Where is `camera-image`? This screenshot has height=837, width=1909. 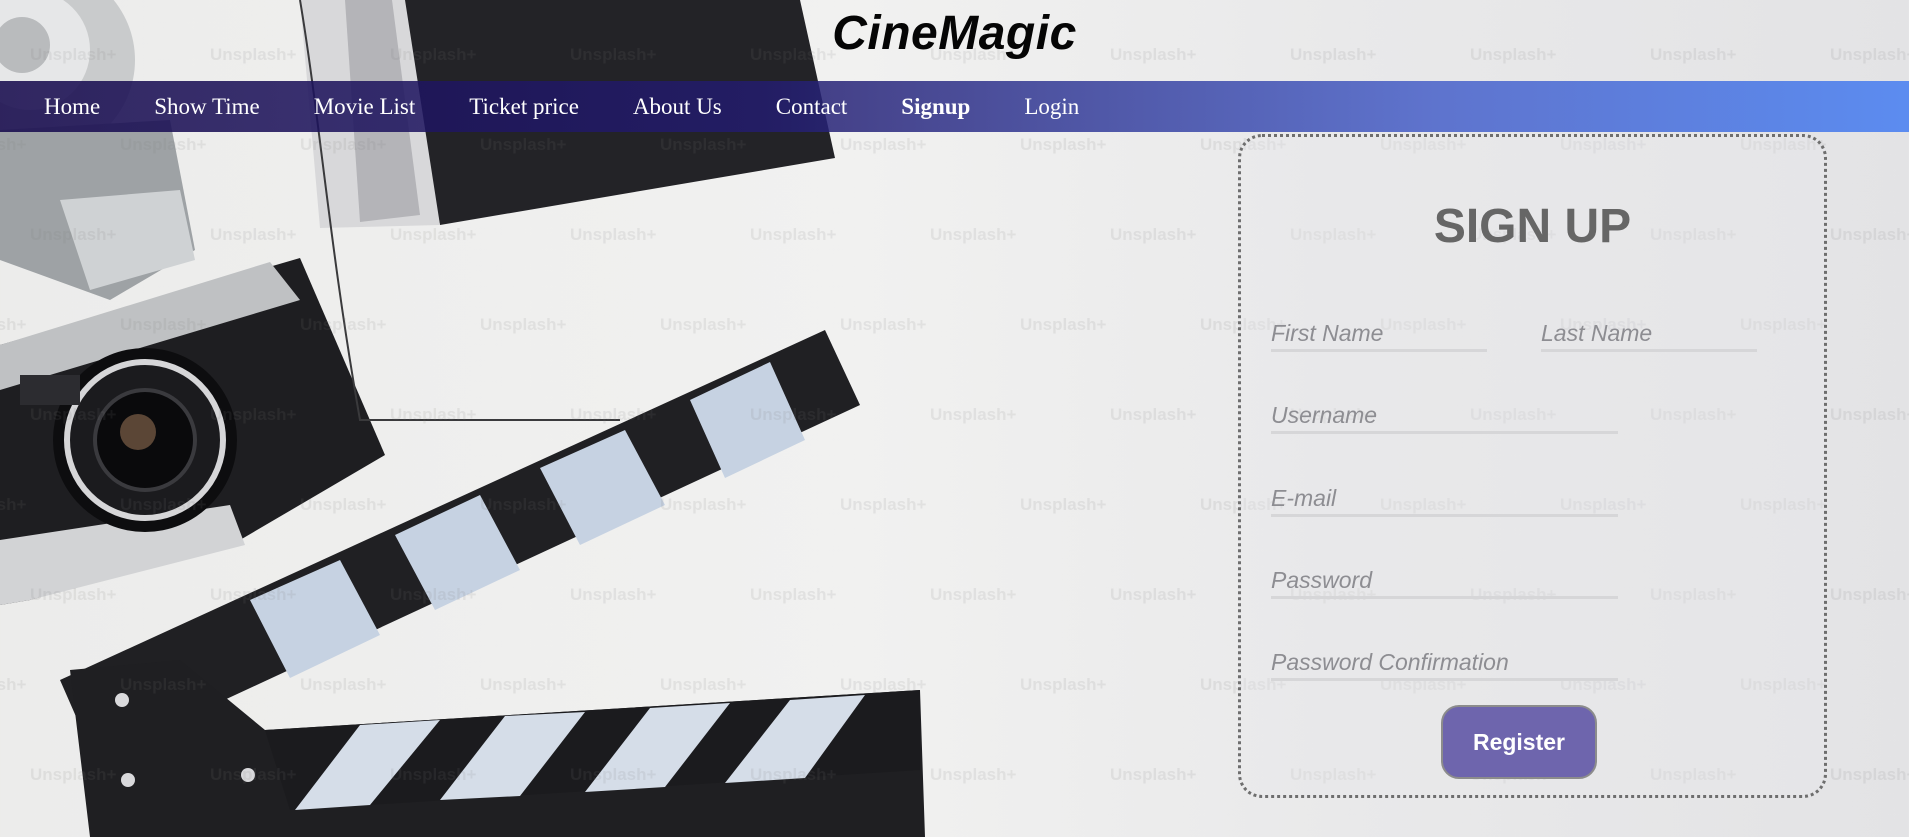
camera-image is located at coordinates (192, 431).